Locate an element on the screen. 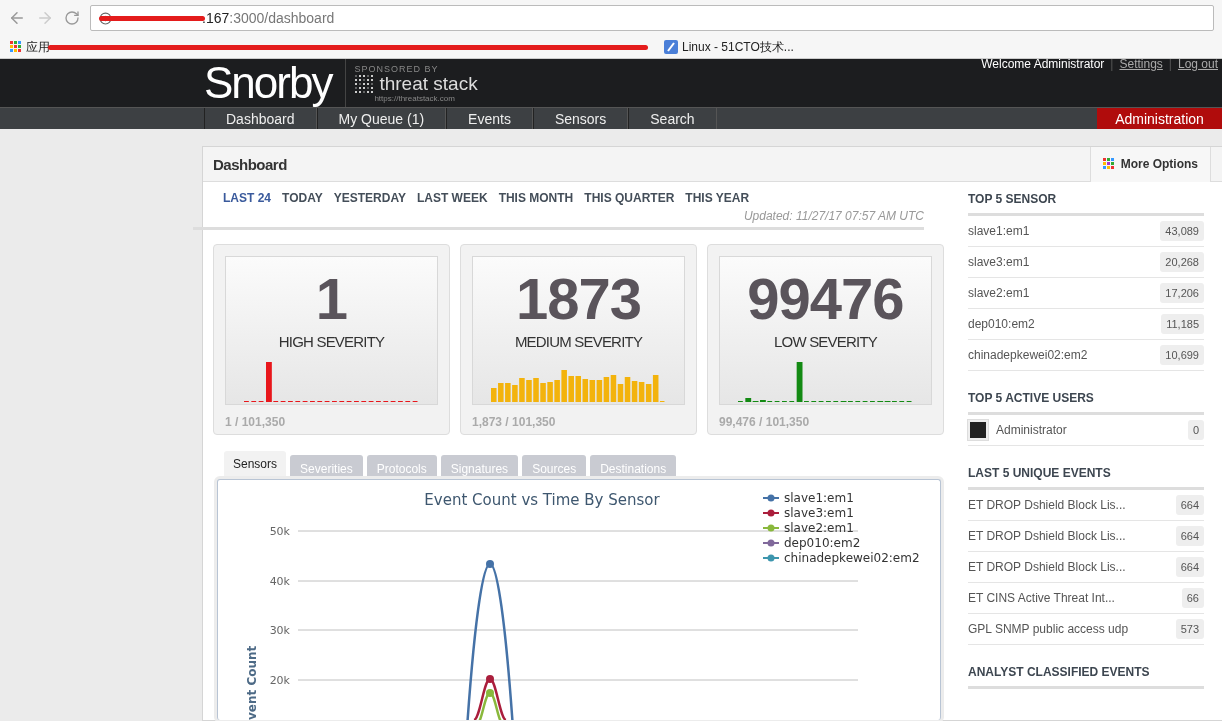 The height and width of the screenshot is (721, 1222). time-range-link: LAST WEEK is located at coordinates (452, 198).